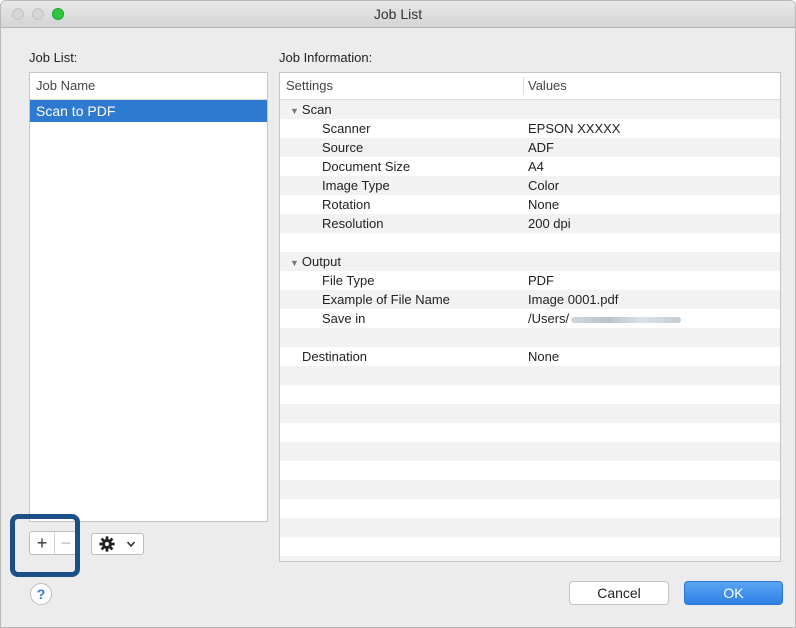 The image size is (796, 628). I want to click on setting-name: Save in, so click(344, 318).